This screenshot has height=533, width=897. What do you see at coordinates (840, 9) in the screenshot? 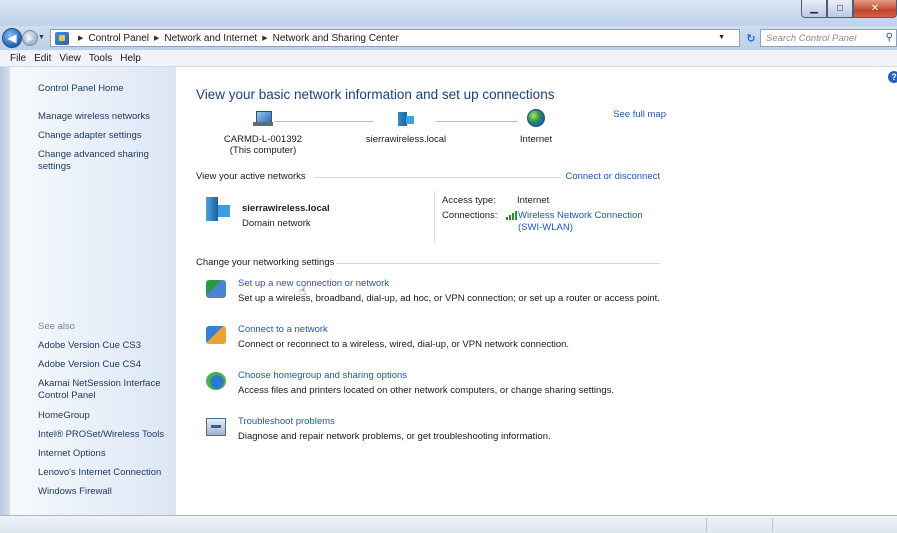
I see `maximize-button: □` at bounding box center [840, 9].